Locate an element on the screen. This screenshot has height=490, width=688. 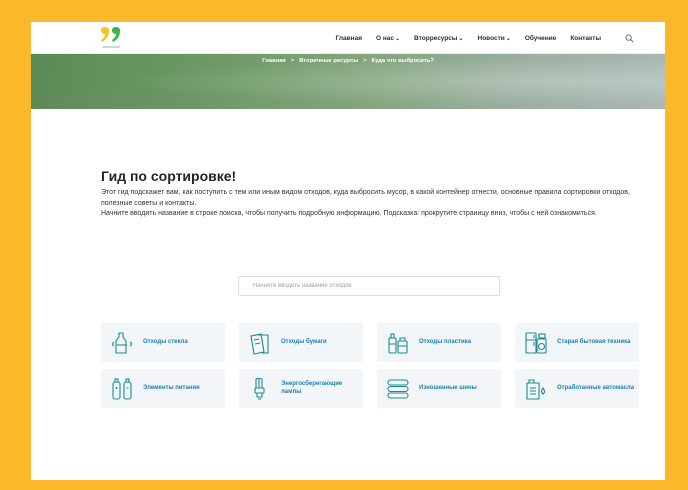
search-icon is located at coordinates (629, 38).